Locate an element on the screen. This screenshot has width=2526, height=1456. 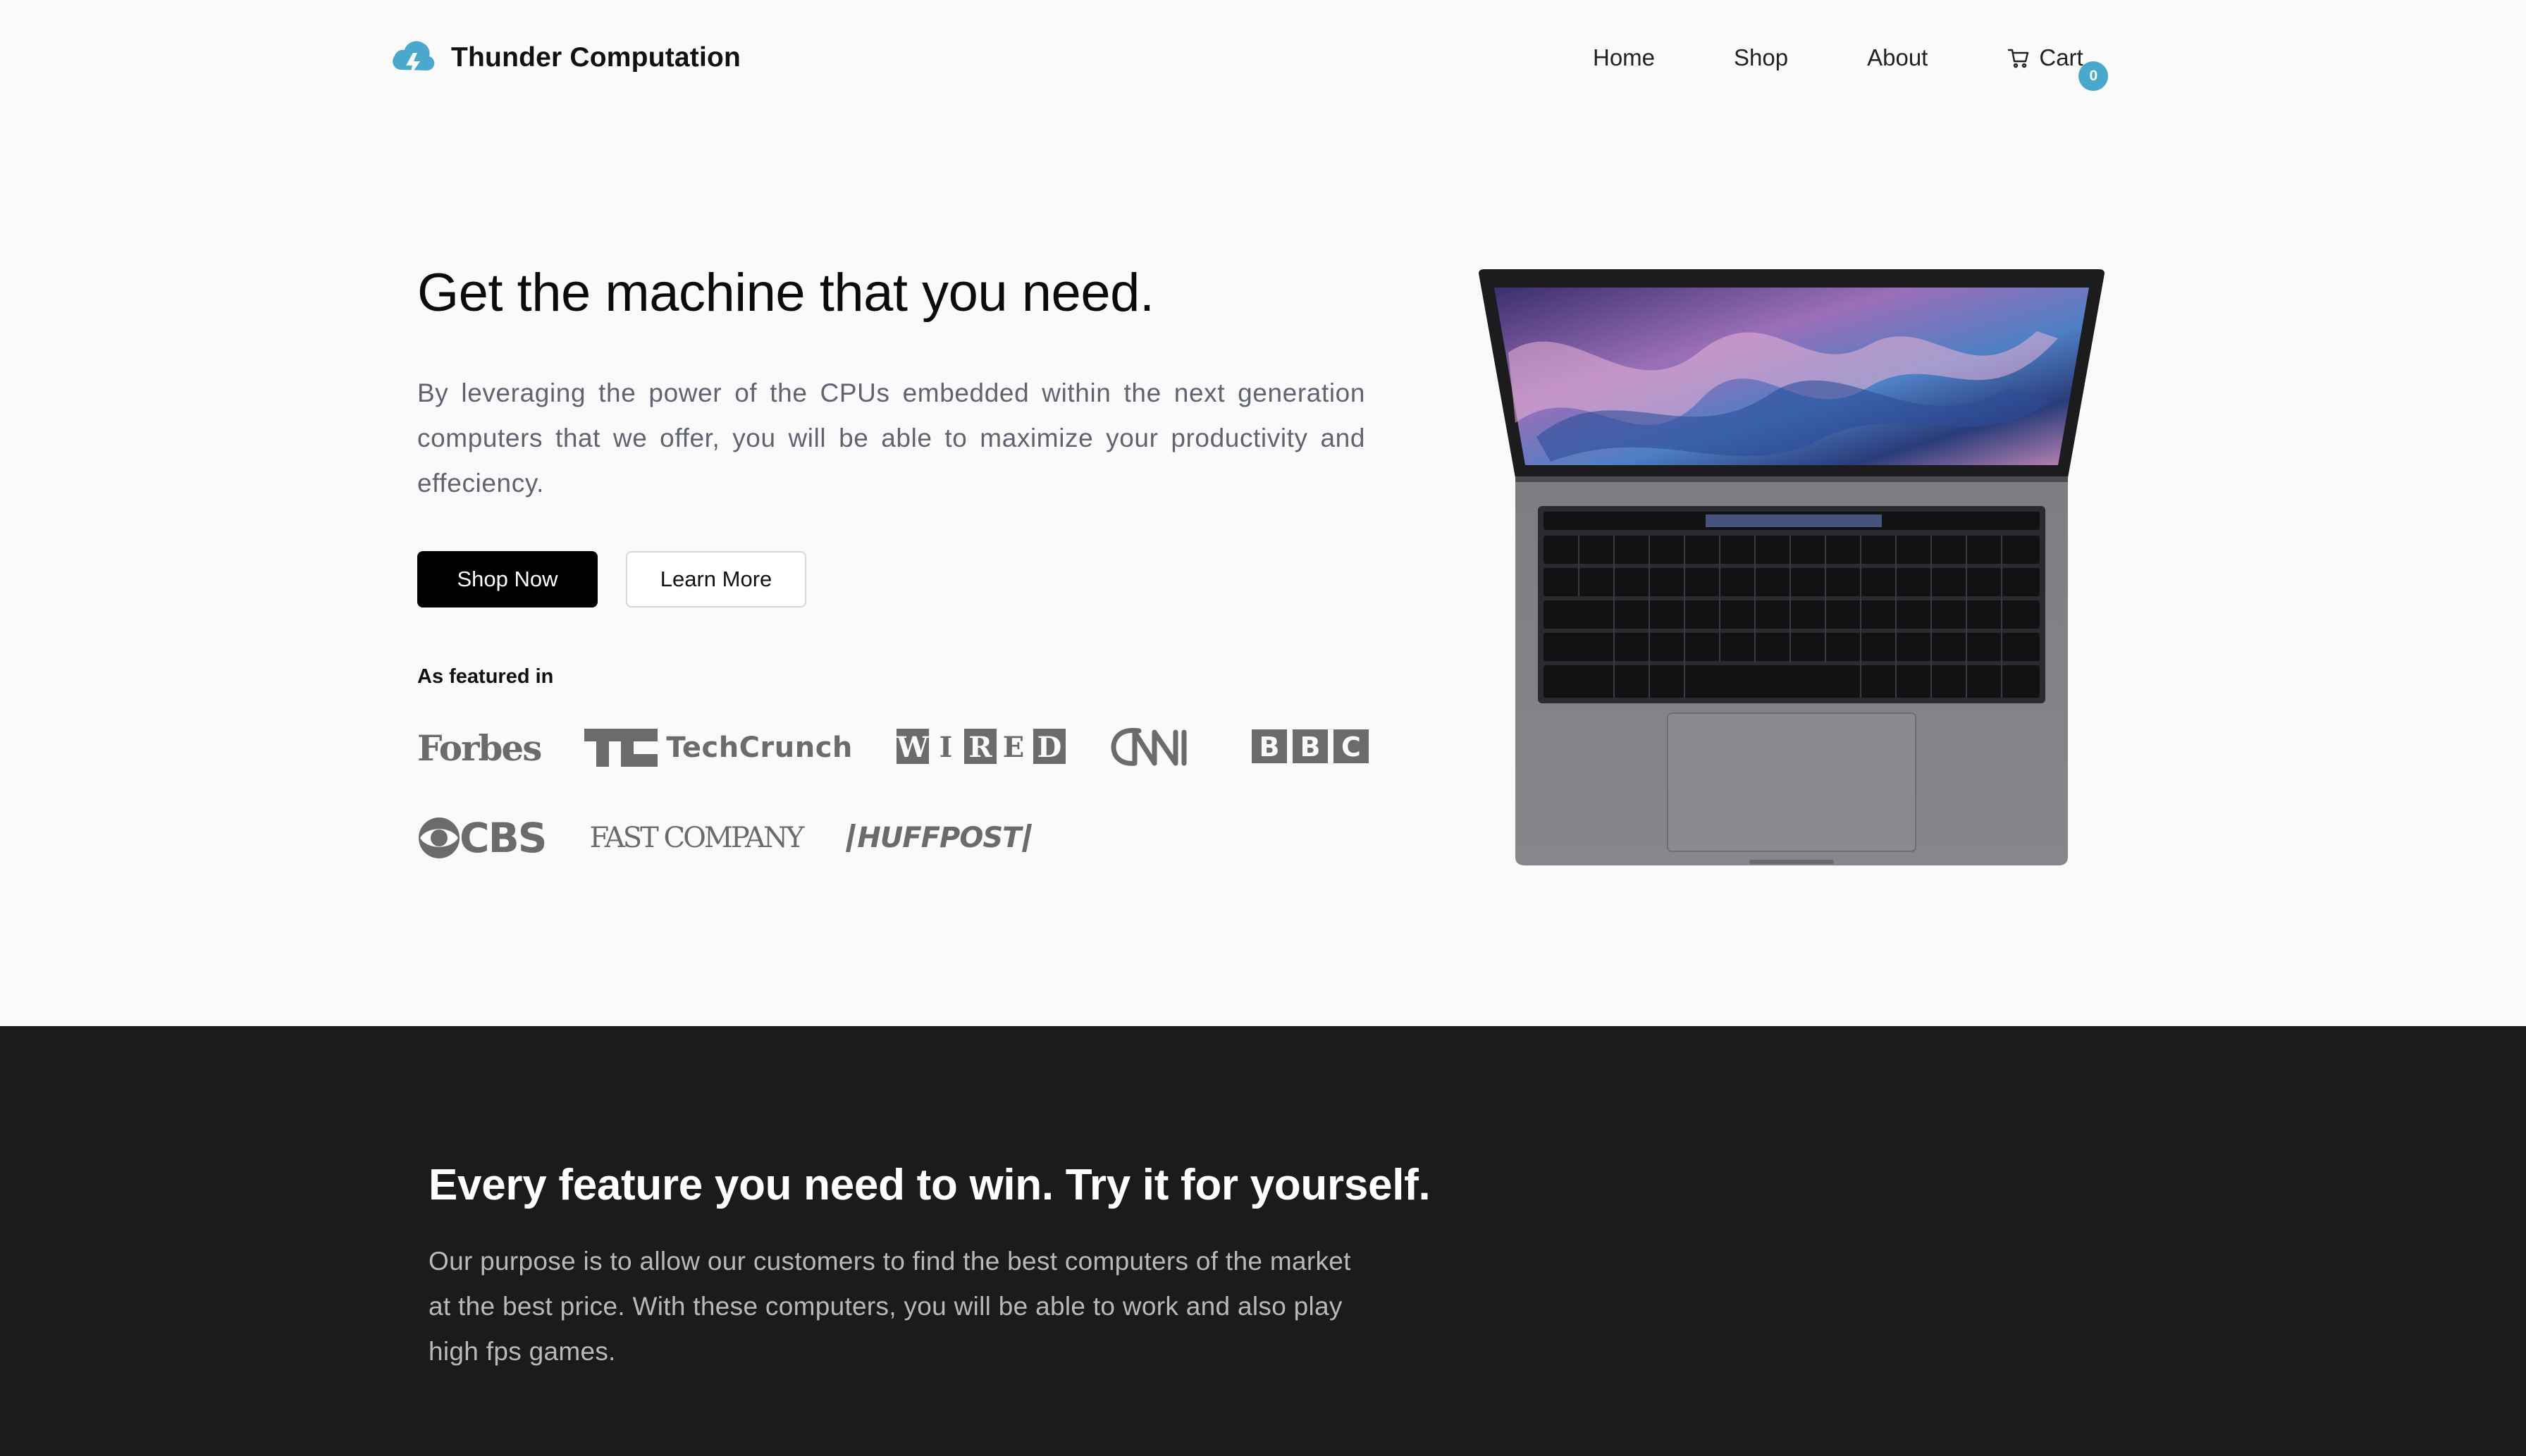
learn-more-button: Learn More is located at coordinates (716, 579).